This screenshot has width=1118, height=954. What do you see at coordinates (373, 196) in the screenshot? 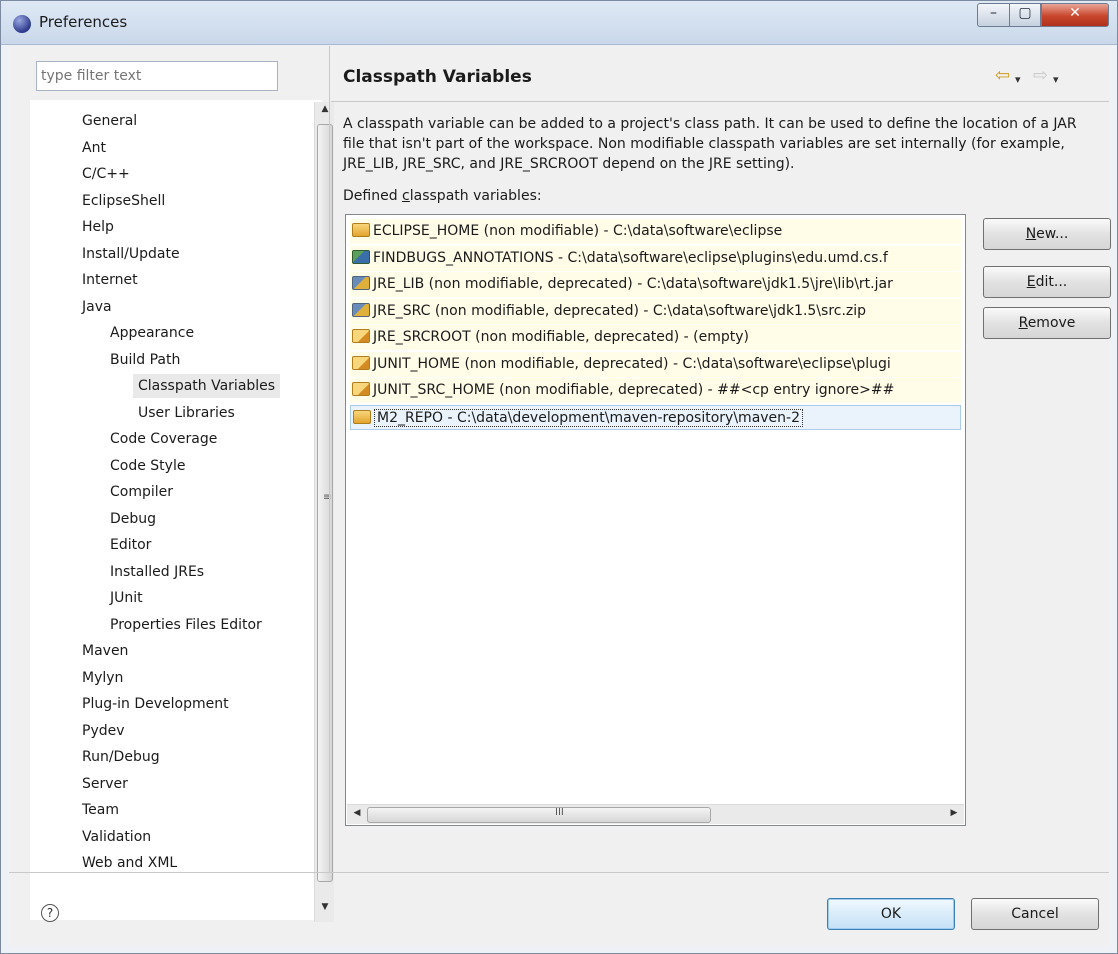
I see `defined-label-prefix: Defined` at bounding box center [373, 196].